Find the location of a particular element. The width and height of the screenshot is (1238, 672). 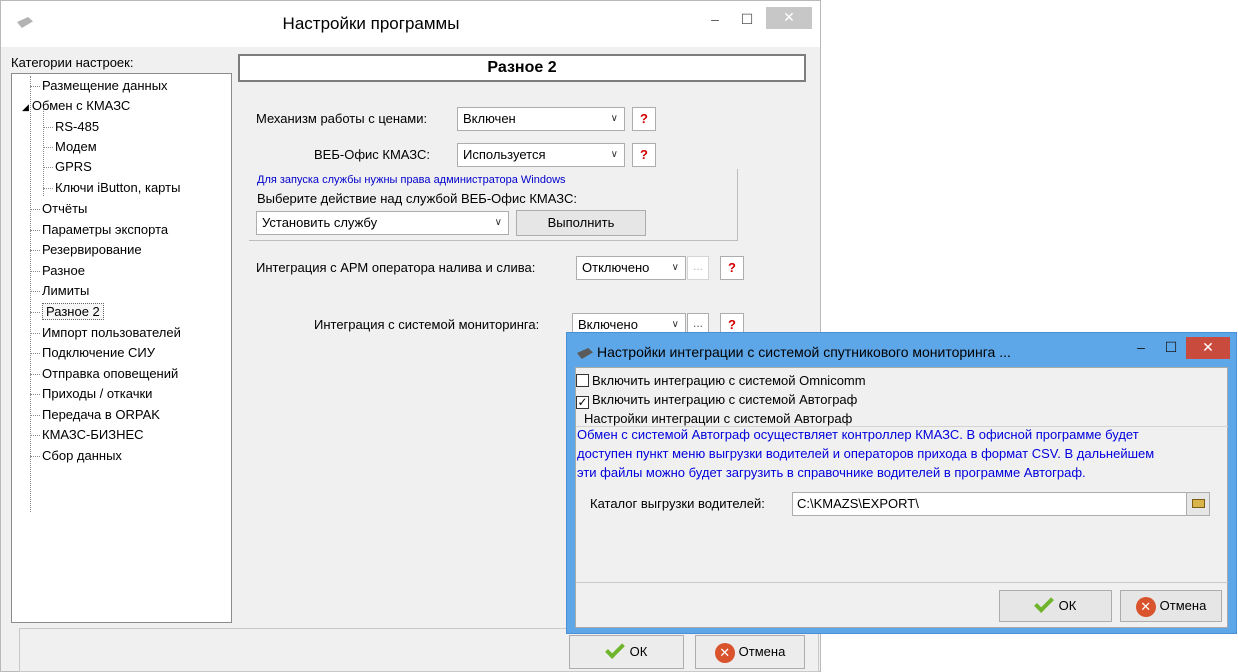

tree-item-orpak: Передача в ORPAK is located at coordinates (95, 415).